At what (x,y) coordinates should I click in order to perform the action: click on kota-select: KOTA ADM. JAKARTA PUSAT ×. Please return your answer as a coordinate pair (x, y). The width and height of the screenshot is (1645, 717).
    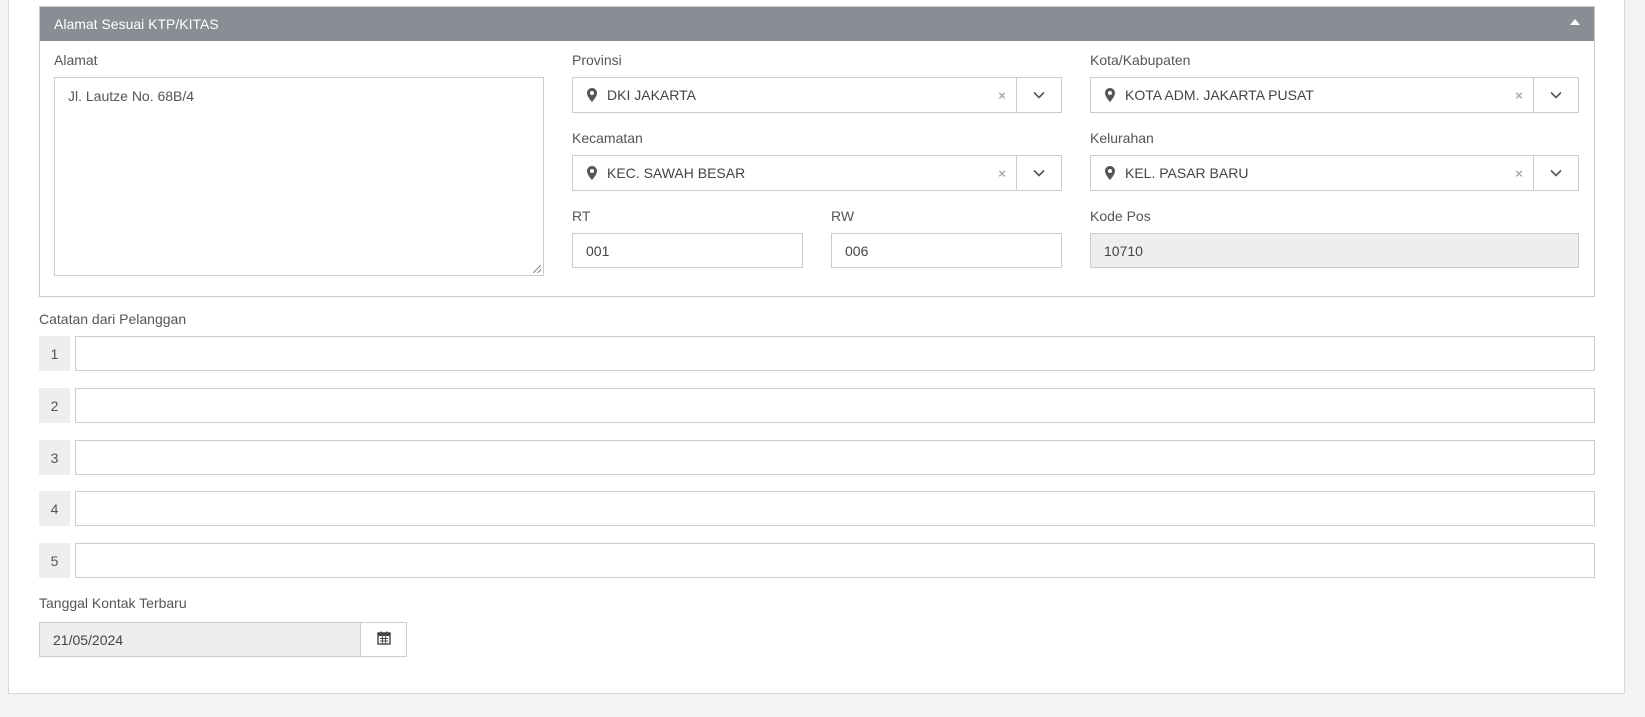
    Looking at the image, I should click on (1334, 95).